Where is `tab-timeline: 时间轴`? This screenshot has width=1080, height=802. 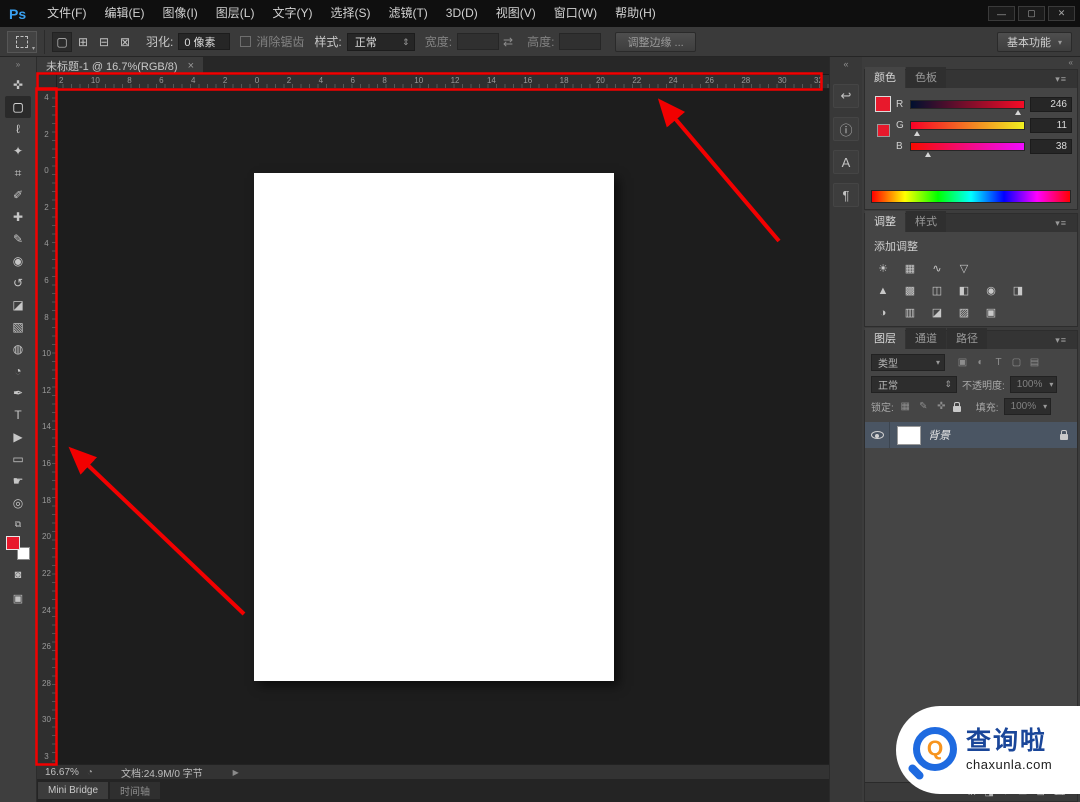
tab-timeline: 时间轴 is located at coordinates (135, 790).